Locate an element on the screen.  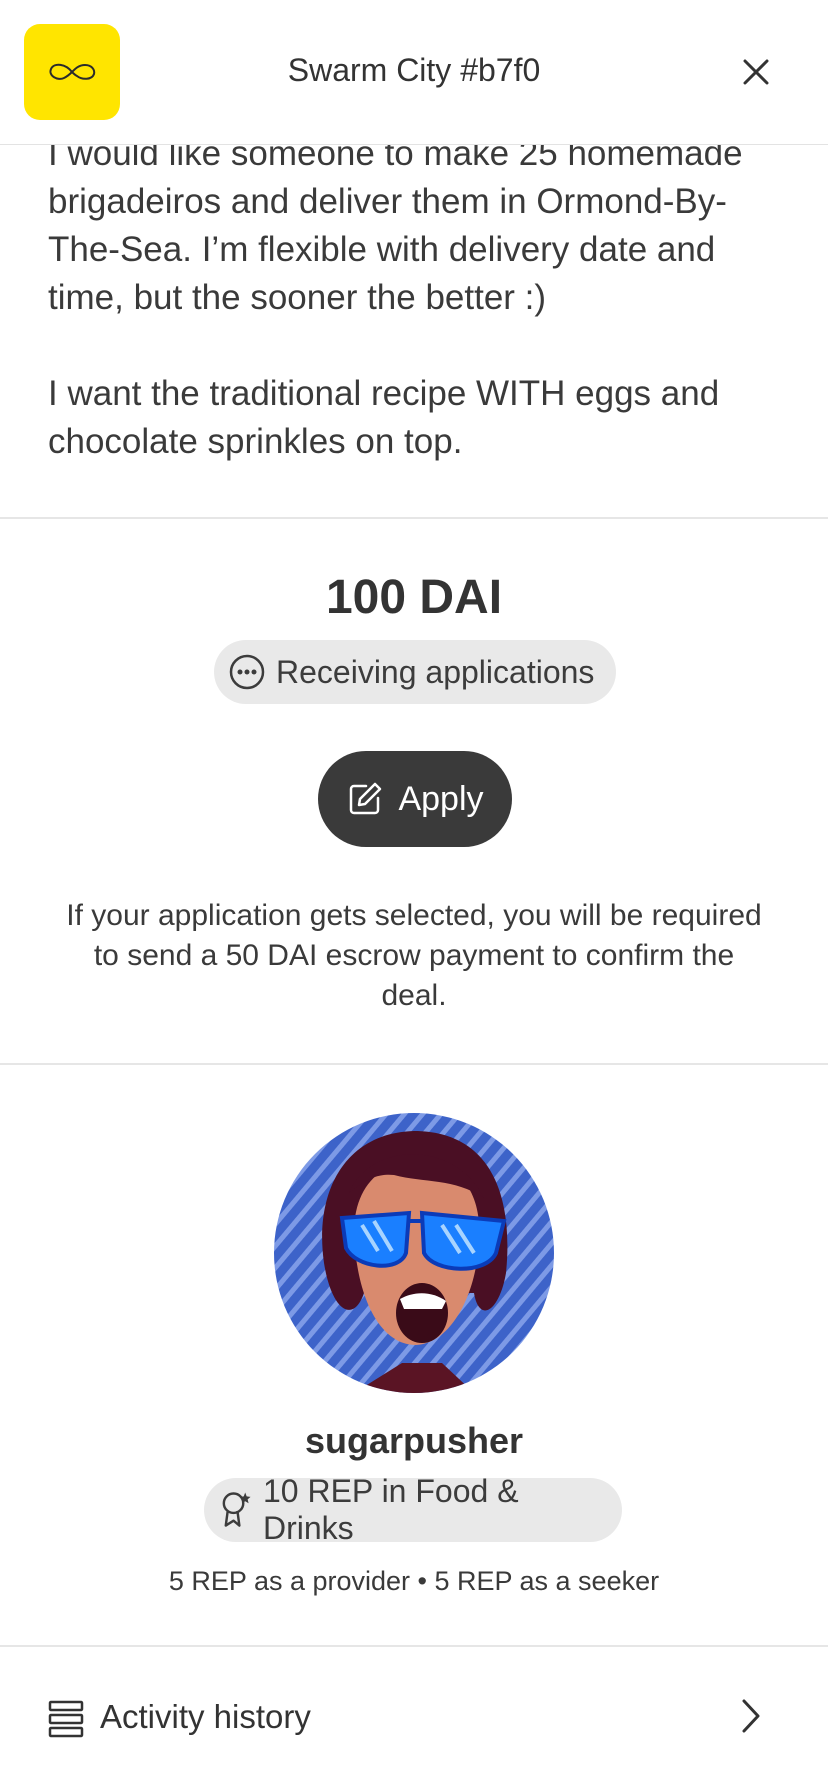
apply-button: Apply is located at coordinates (415, 799).